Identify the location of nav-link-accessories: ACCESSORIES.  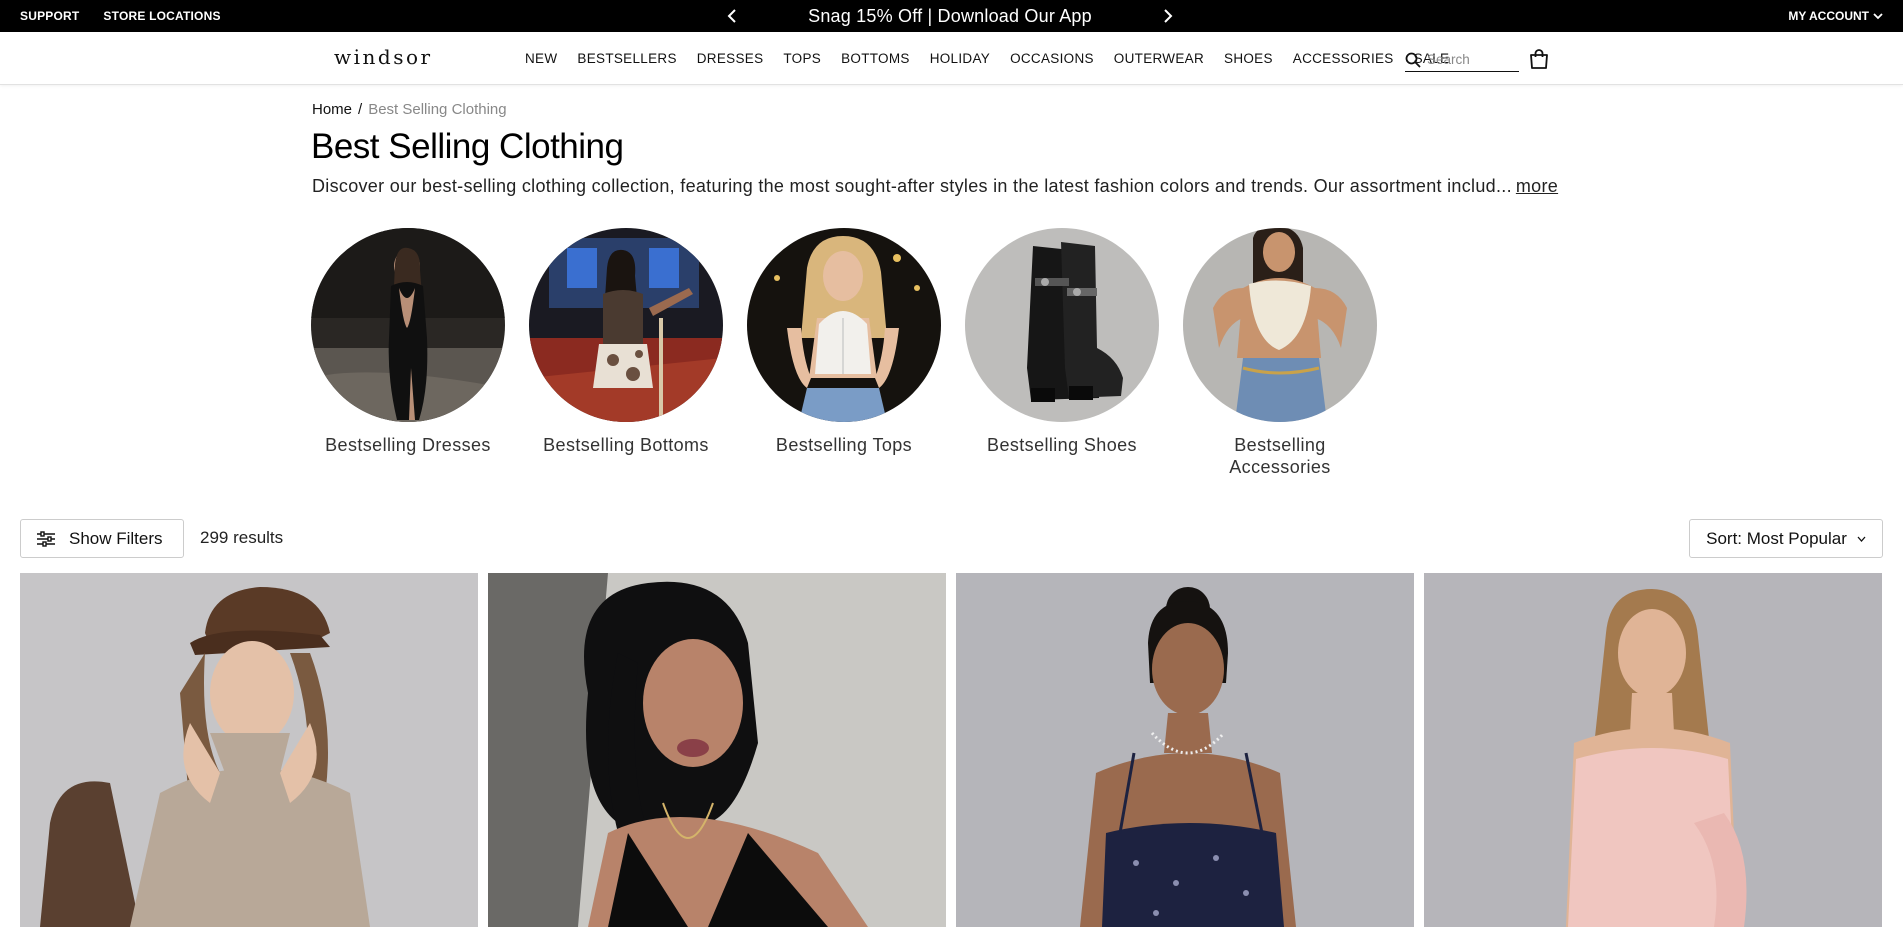
(1343, 58).